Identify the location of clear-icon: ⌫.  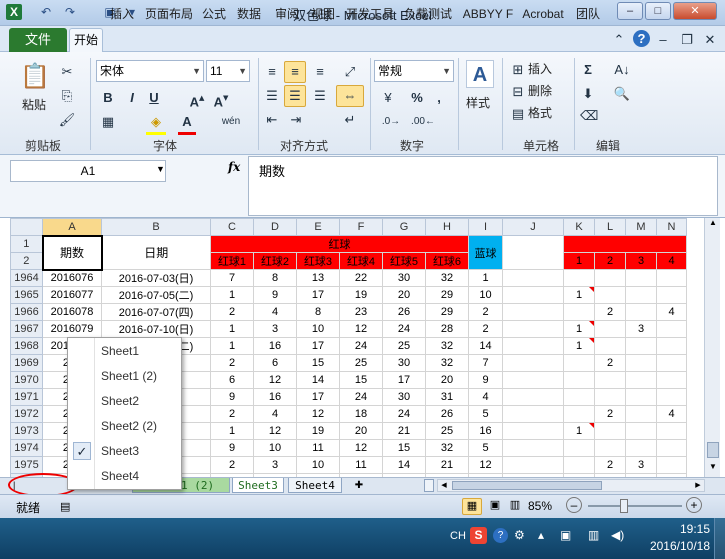
(589, 116).